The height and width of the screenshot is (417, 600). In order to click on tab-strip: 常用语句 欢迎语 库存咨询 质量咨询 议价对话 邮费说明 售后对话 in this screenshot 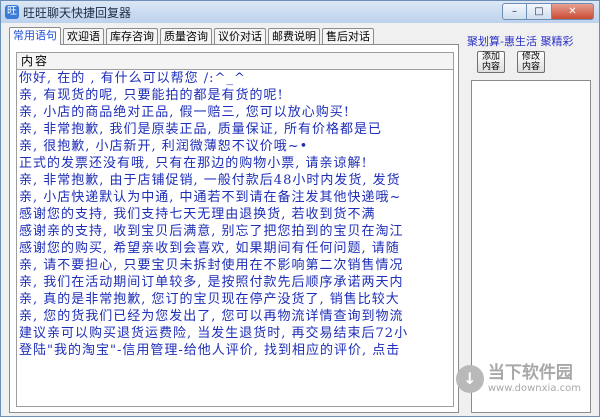, I will do `click(192, 36)`.